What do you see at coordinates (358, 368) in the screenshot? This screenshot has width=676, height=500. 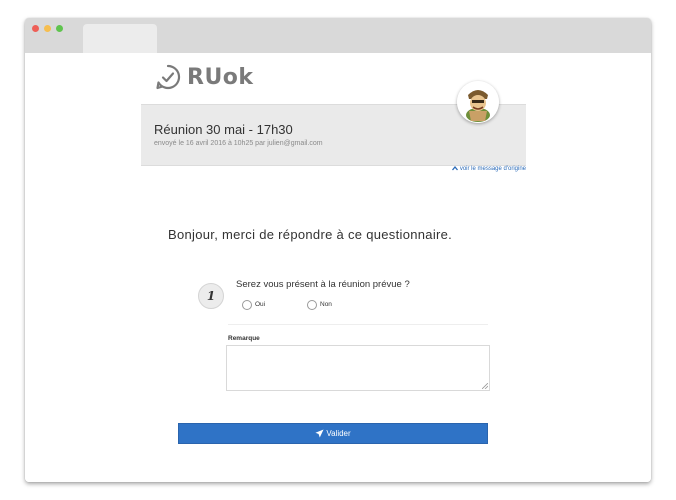 I see `remark-textarea` at bounding box center [358, 368].